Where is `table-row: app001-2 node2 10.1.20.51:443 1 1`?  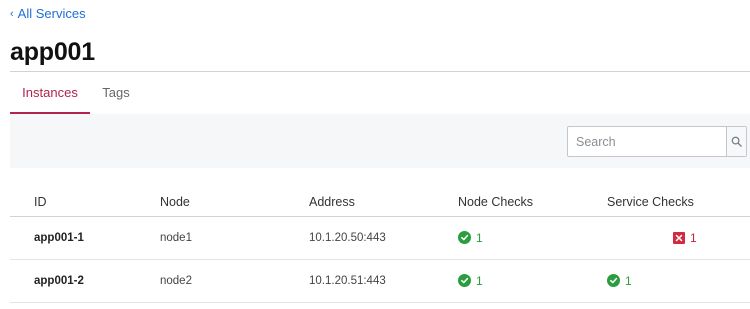
table-row: app001-2 node2 10.1.20.51:443 1 1 is located at coordinates (380, 281).